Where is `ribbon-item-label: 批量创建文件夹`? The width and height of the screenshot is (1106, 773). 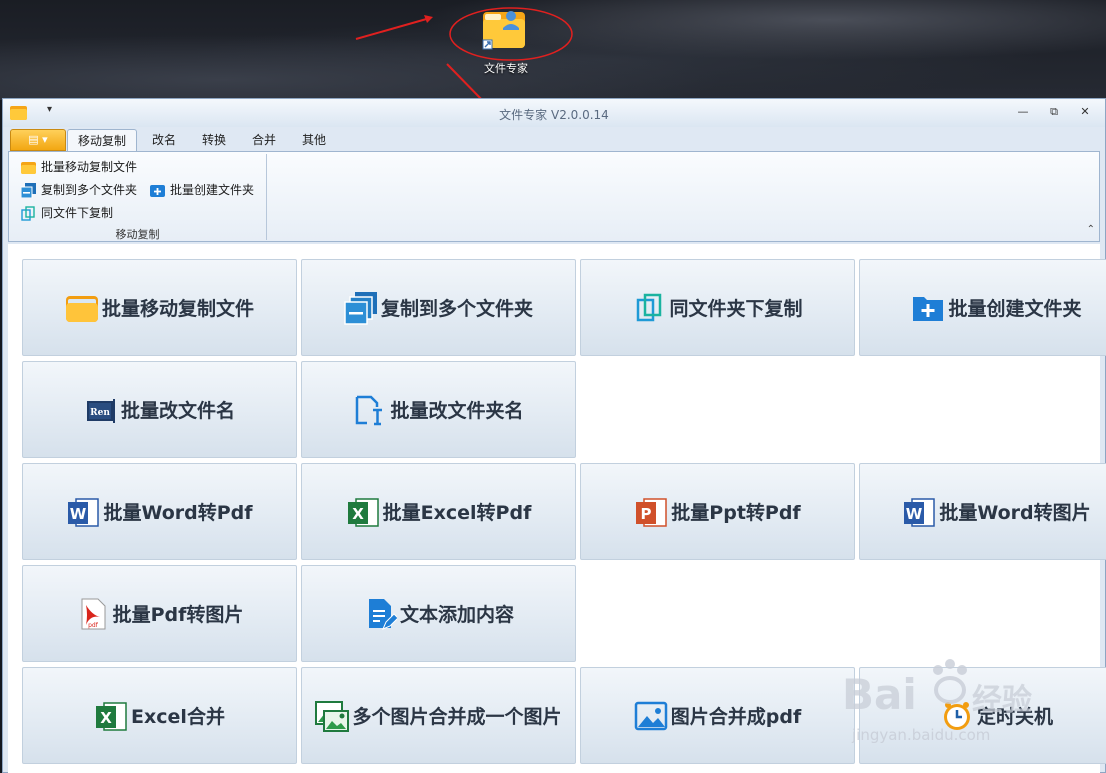 ribbon-item-label: 批量创建文件夹 is located at coordinates (212, 190).